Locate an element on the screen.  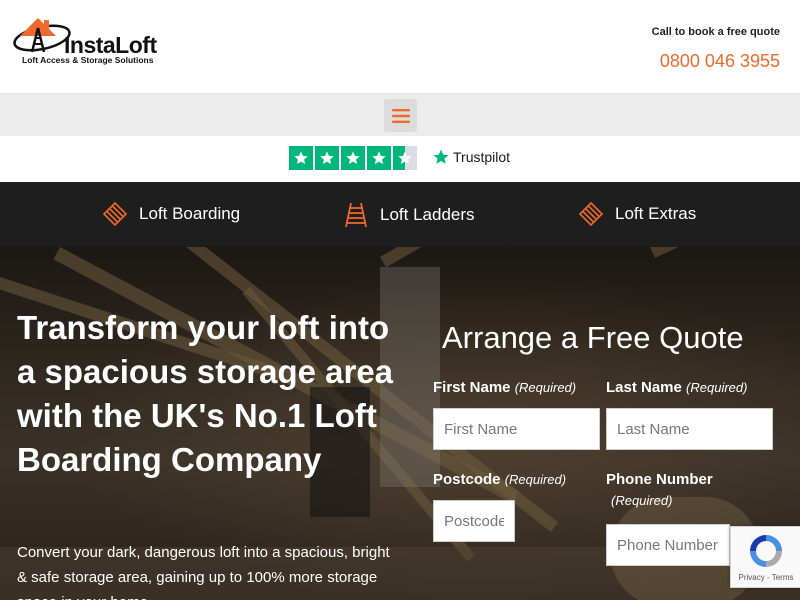
menu-toggle-button is located at coordinates (400, 115).